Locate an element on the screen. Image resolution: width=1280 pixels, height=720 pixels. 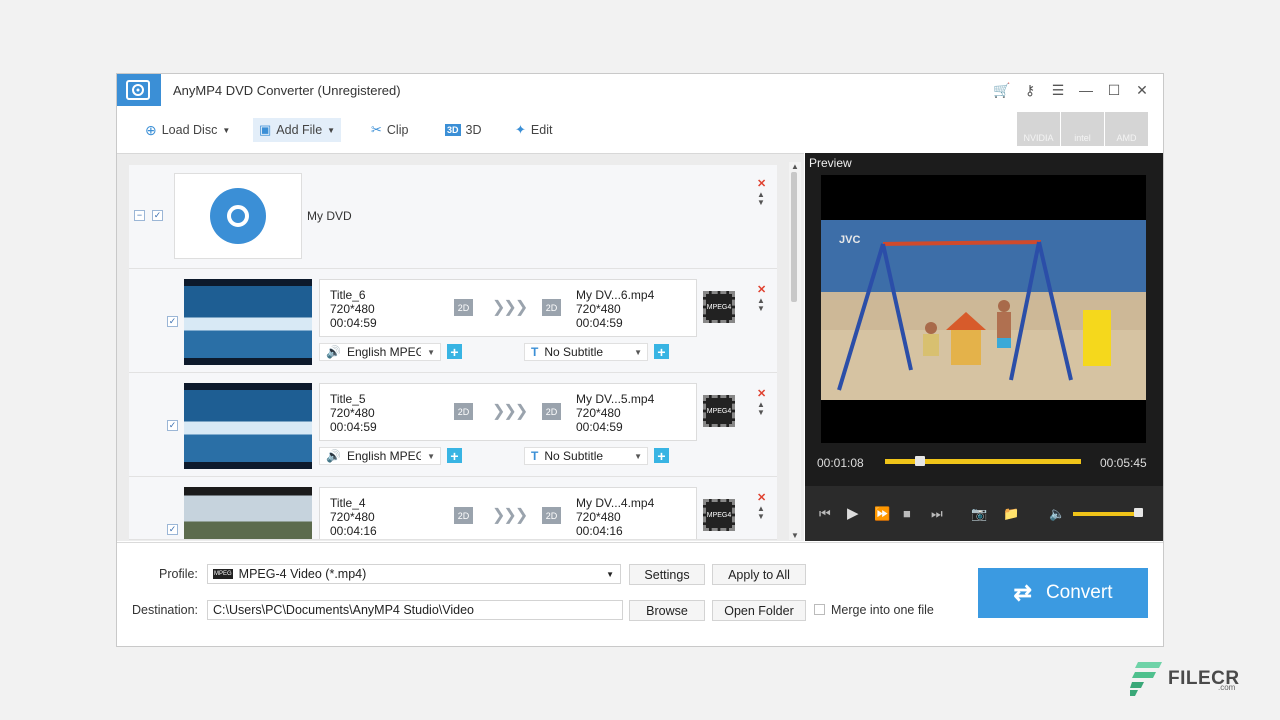
speaker-icon: 🔊 is located at coordinates (333, 456).